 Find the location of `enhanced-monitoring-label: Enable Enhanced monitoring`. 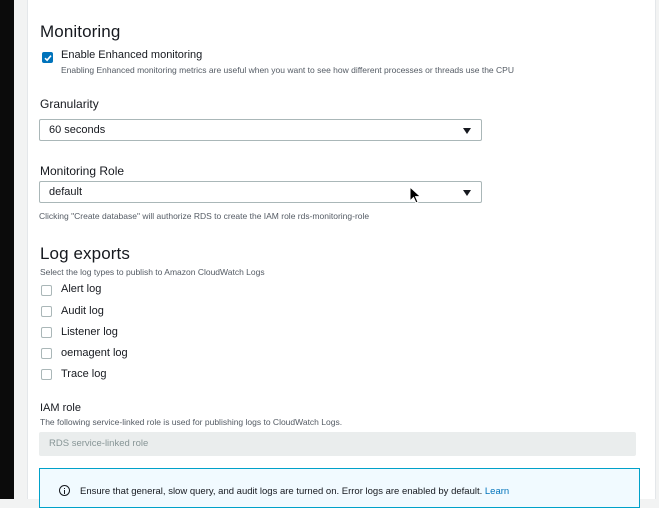

enhanced-monitoring-label: Enable Enhanced monitoring is located at coordinates (131, 55).